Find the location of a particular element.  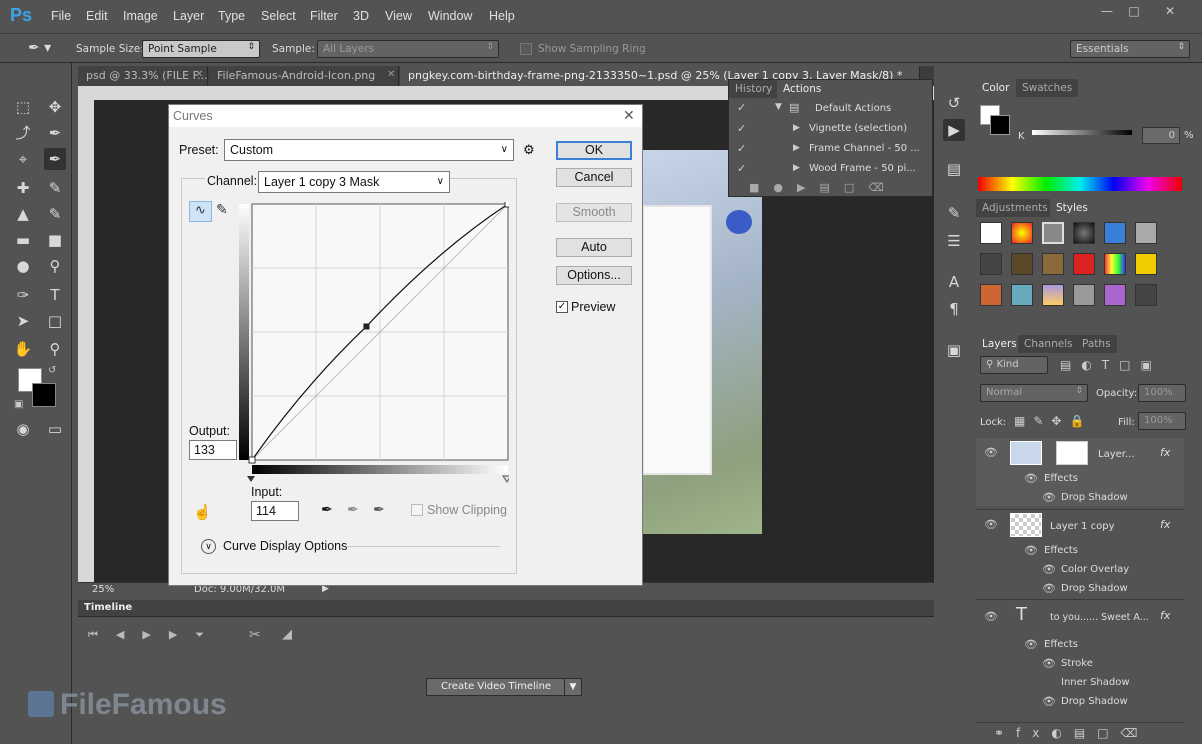

layer-filter-icons: ▤◐T□▣ is located at coordinates (1111, 365).